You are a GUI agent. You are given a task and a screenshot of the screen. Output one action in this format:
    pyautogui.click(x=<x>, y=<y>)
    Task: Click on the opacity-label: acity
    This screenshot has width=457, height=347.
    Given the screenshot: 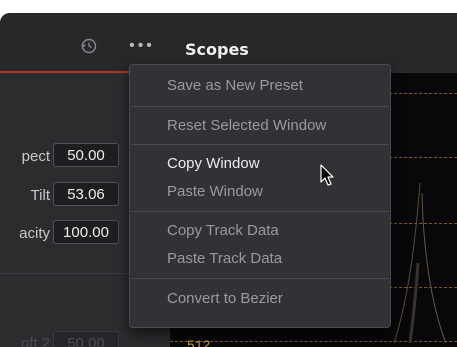 What is the action you would take?
    pyautogui.click(x=34, y=233)
    